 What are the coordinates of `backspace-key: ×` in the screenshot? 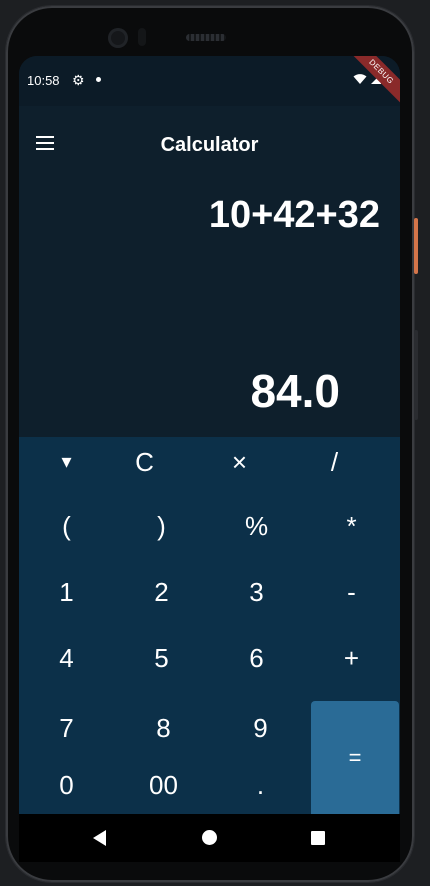 It's located at (239, 462).